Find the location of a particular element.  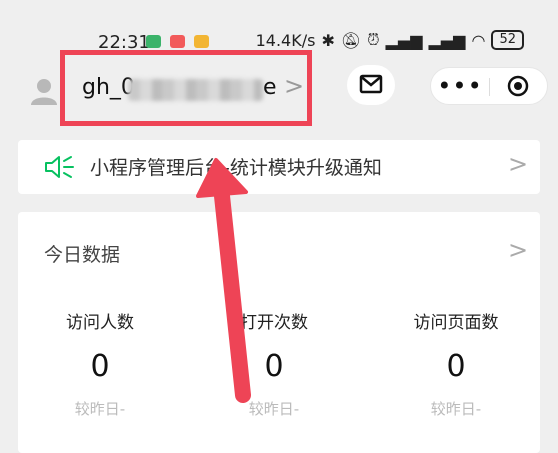

bluetooth-icon: ✱ is located at coordinates (328, 40).